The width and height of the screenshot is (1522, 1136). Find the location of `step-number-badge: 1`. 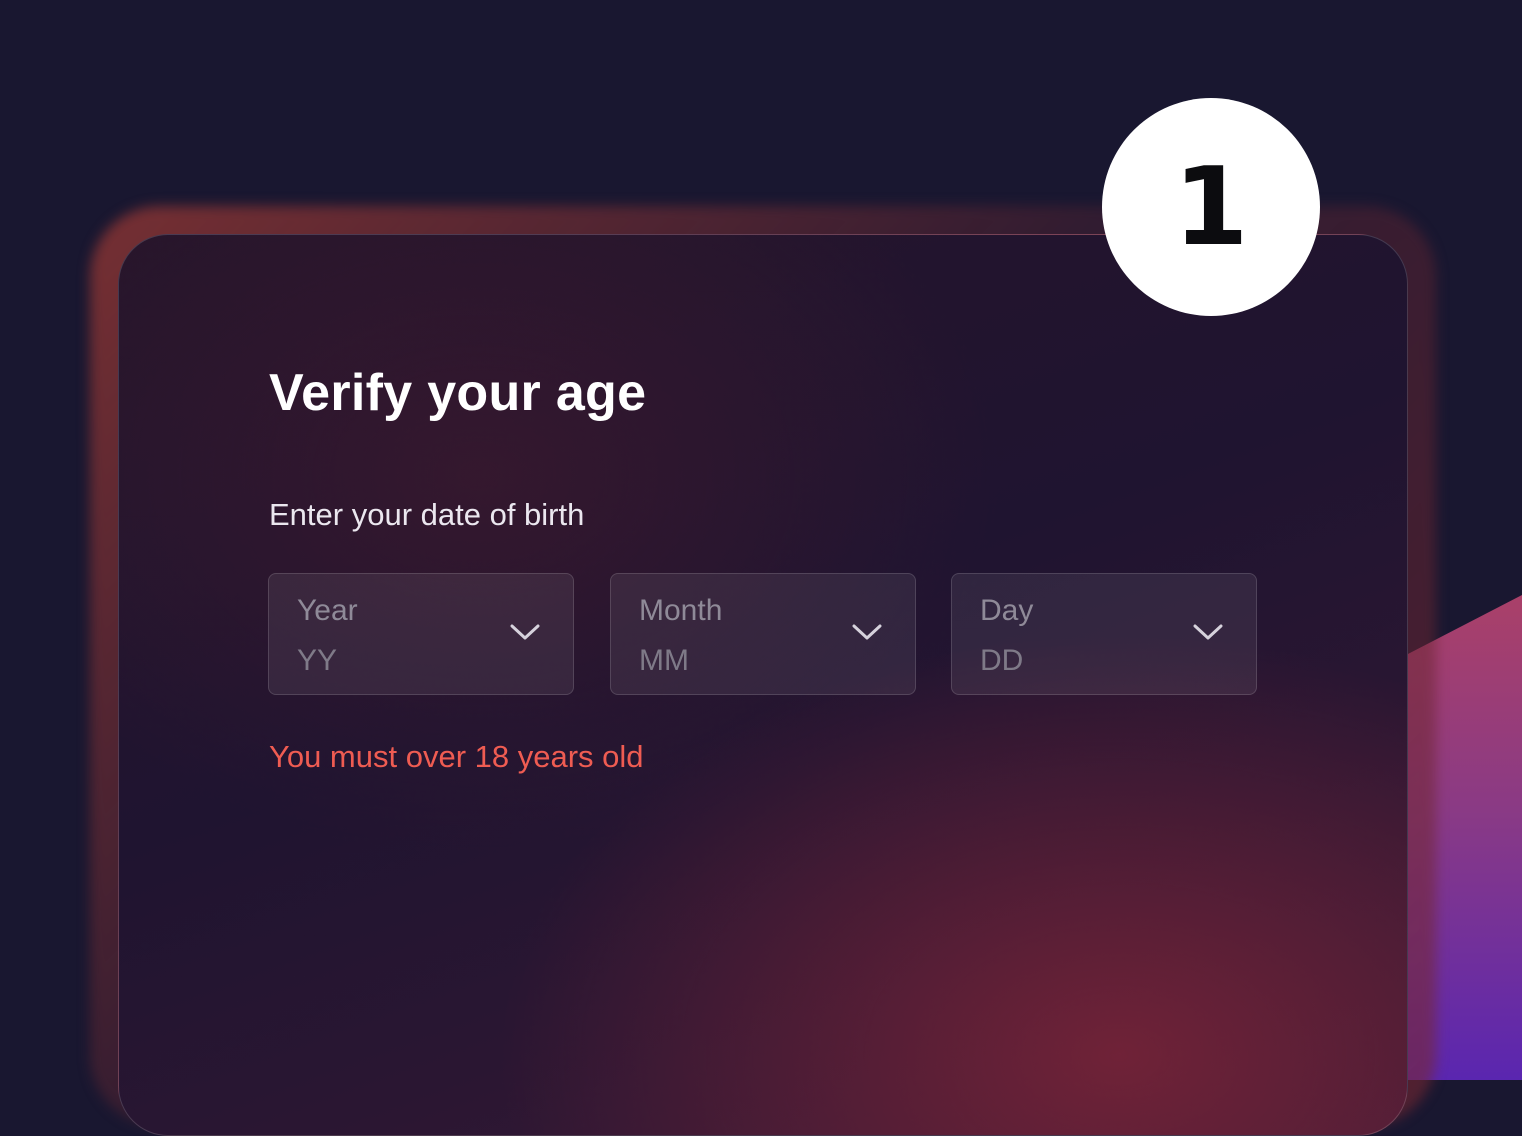

step-number-badge: 1 is located at coordinates (1211, 207).